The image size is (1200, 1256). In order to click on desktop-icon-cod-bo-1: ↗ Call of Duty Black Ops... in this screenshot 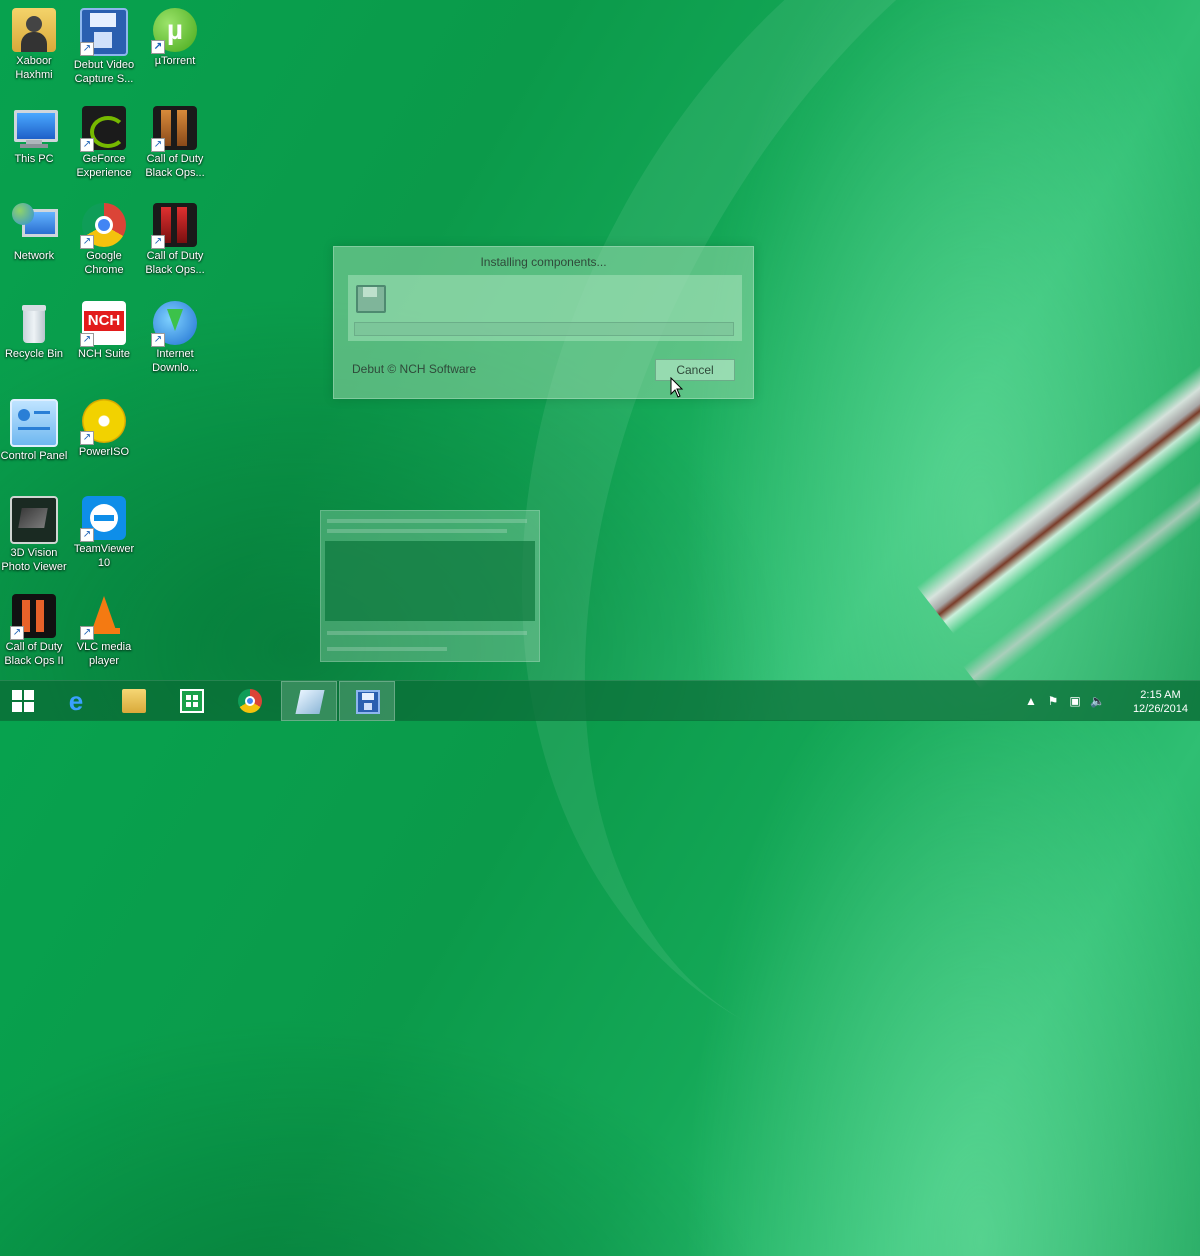, I will do `click(175, 140)`.